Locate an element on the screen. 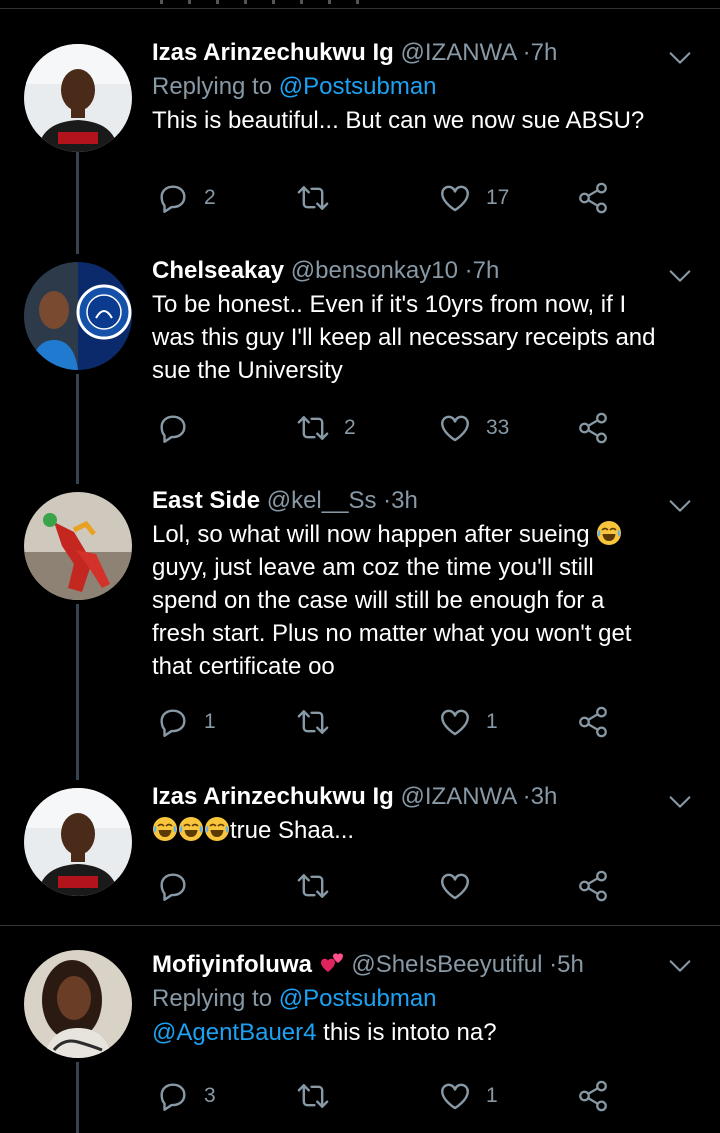 The image size is (720, 1133). reply-button: 2 is located at coordinates (186, 198).